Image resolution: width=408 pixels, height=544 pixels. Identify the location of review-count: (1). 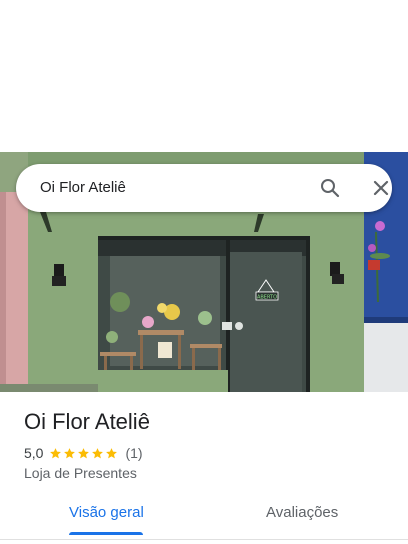
(133, 453).